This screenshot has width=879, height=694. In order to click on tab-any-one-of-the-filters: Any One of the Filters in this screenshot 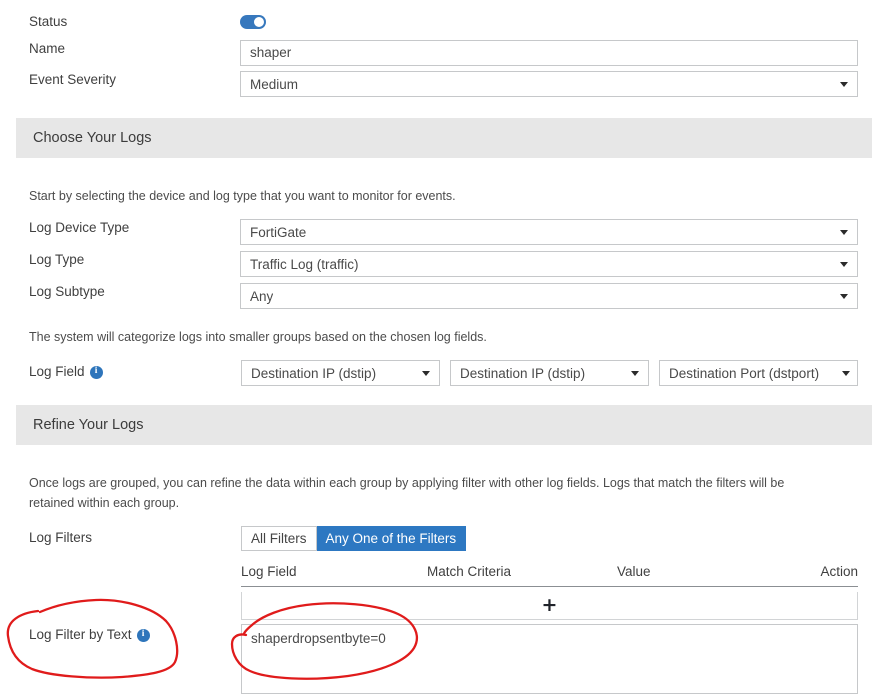, I will do `click(391, 538)`.